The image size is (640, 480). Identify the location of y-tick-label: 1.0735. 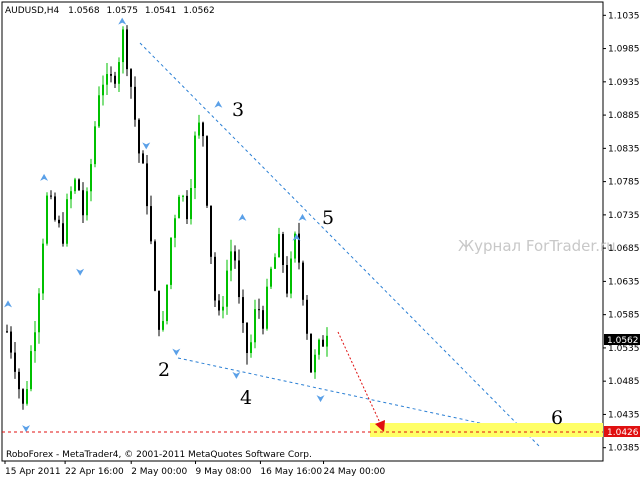
(624, 216).